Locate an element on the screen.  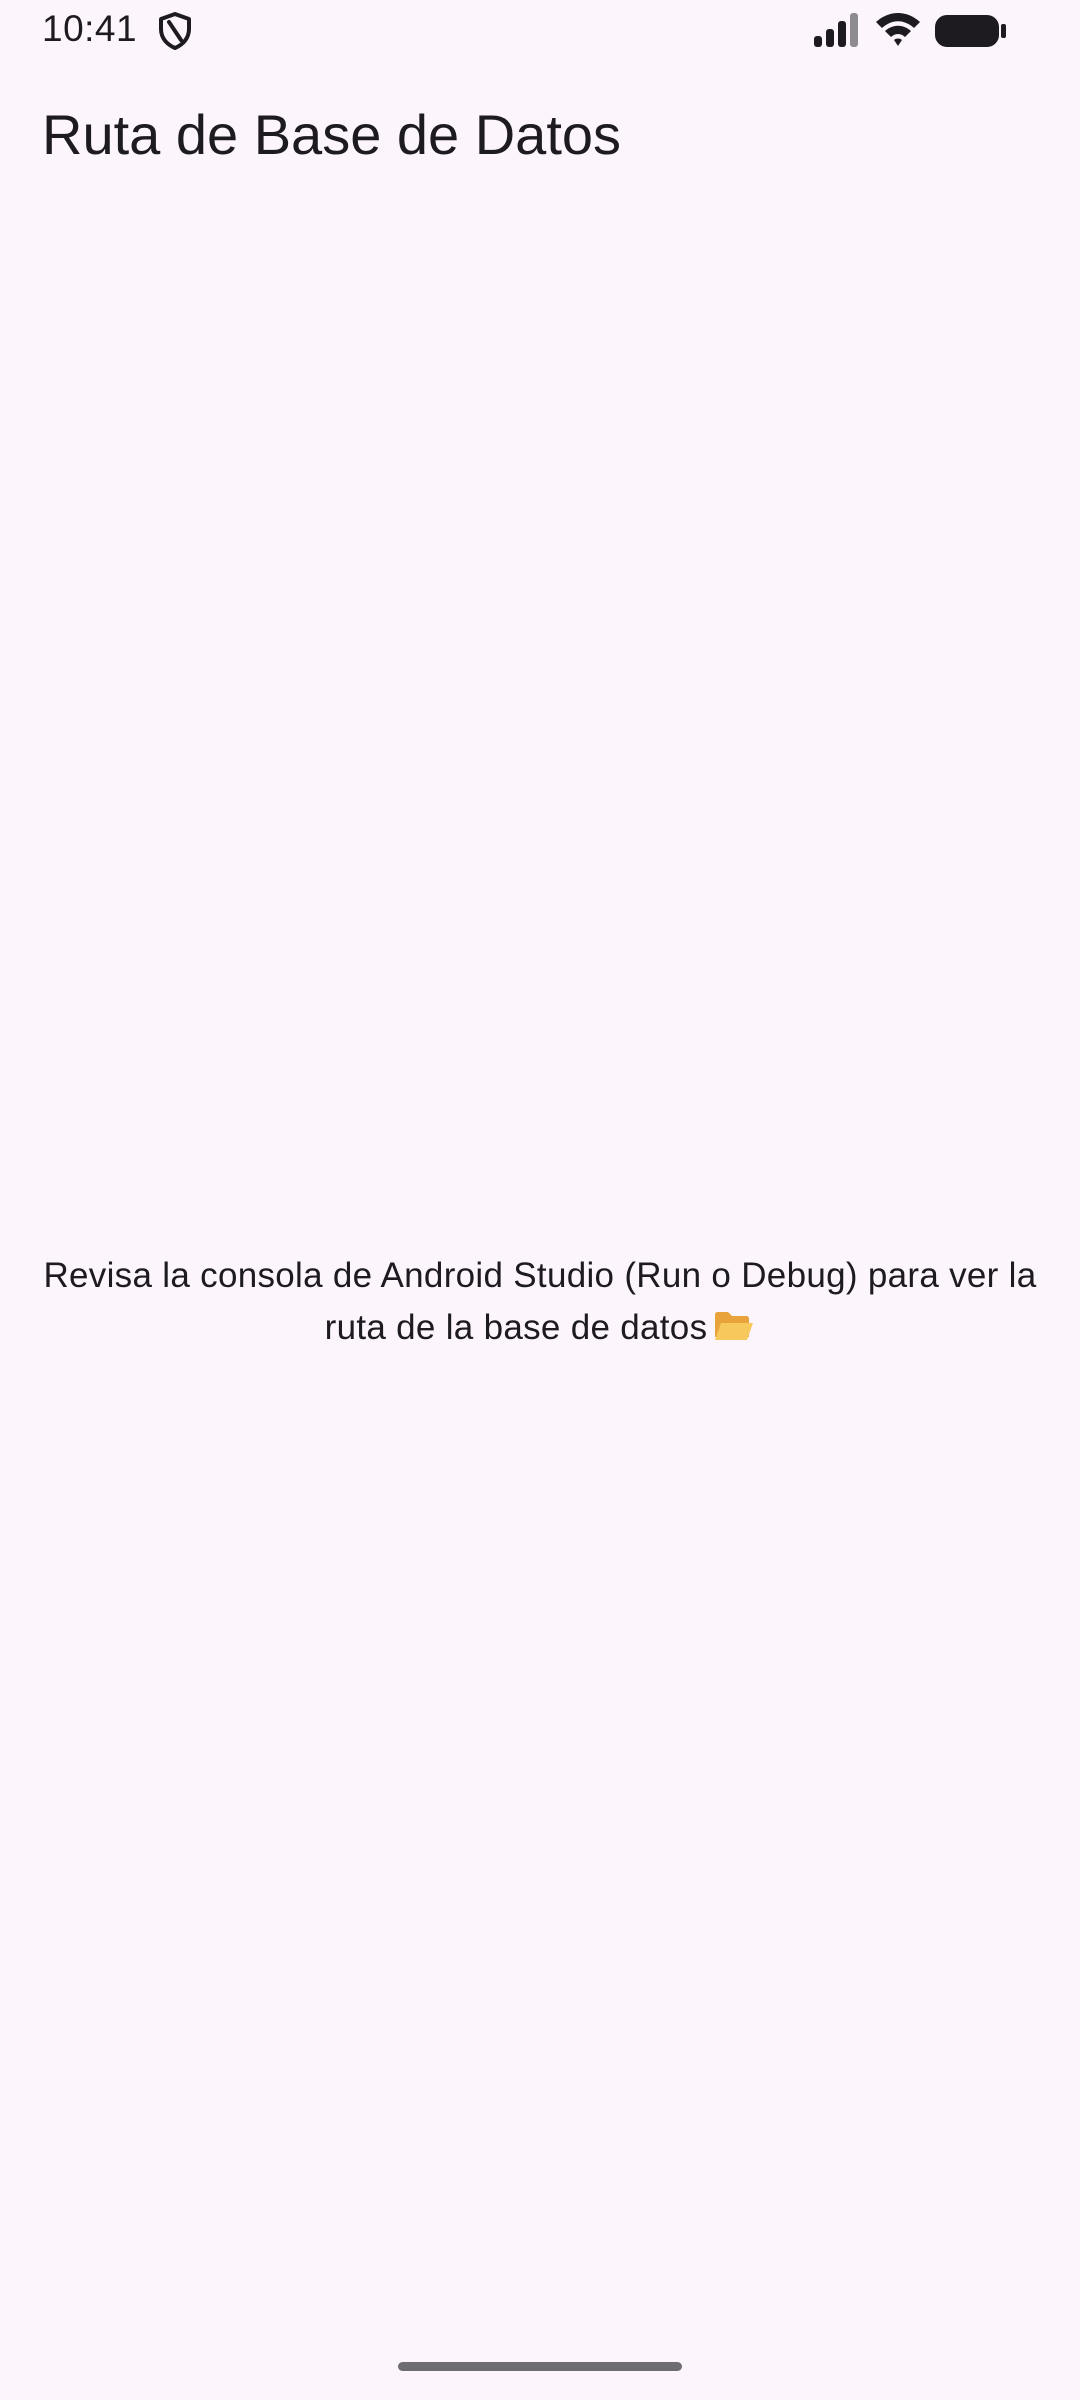
info-message-line-2-wrap: ruta de la base de datos is located at coordinates (540, 1328).